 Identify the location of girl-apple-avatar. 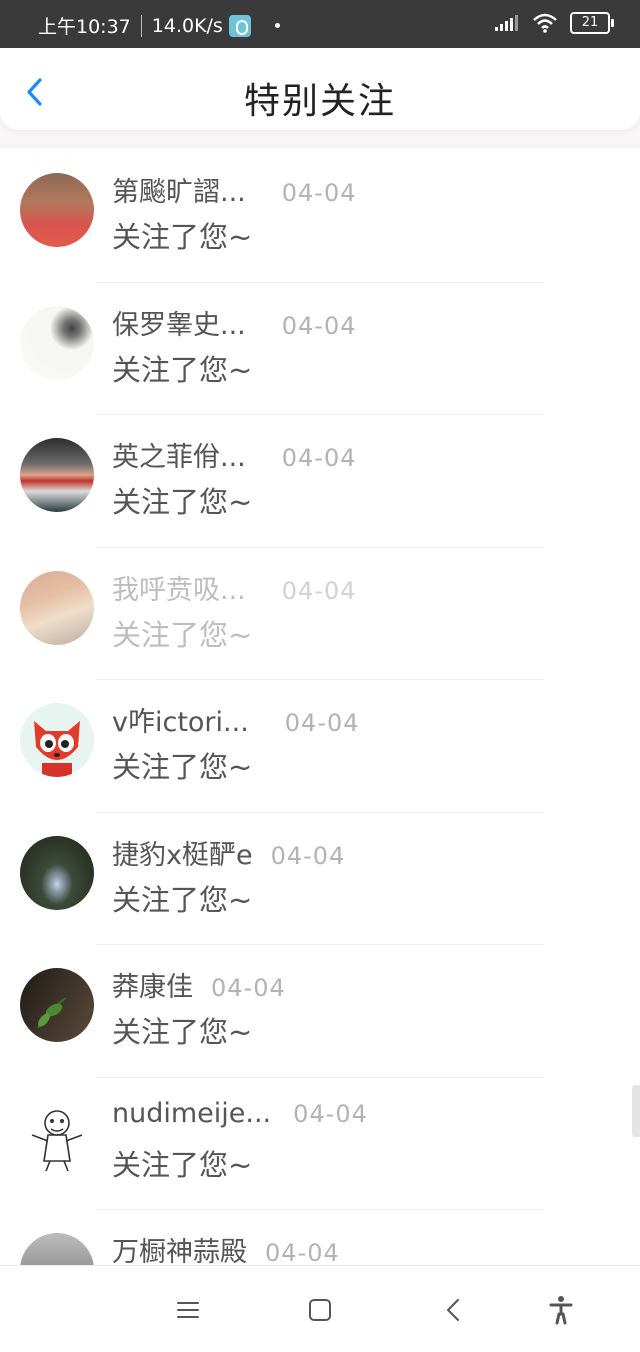
(57, 475).